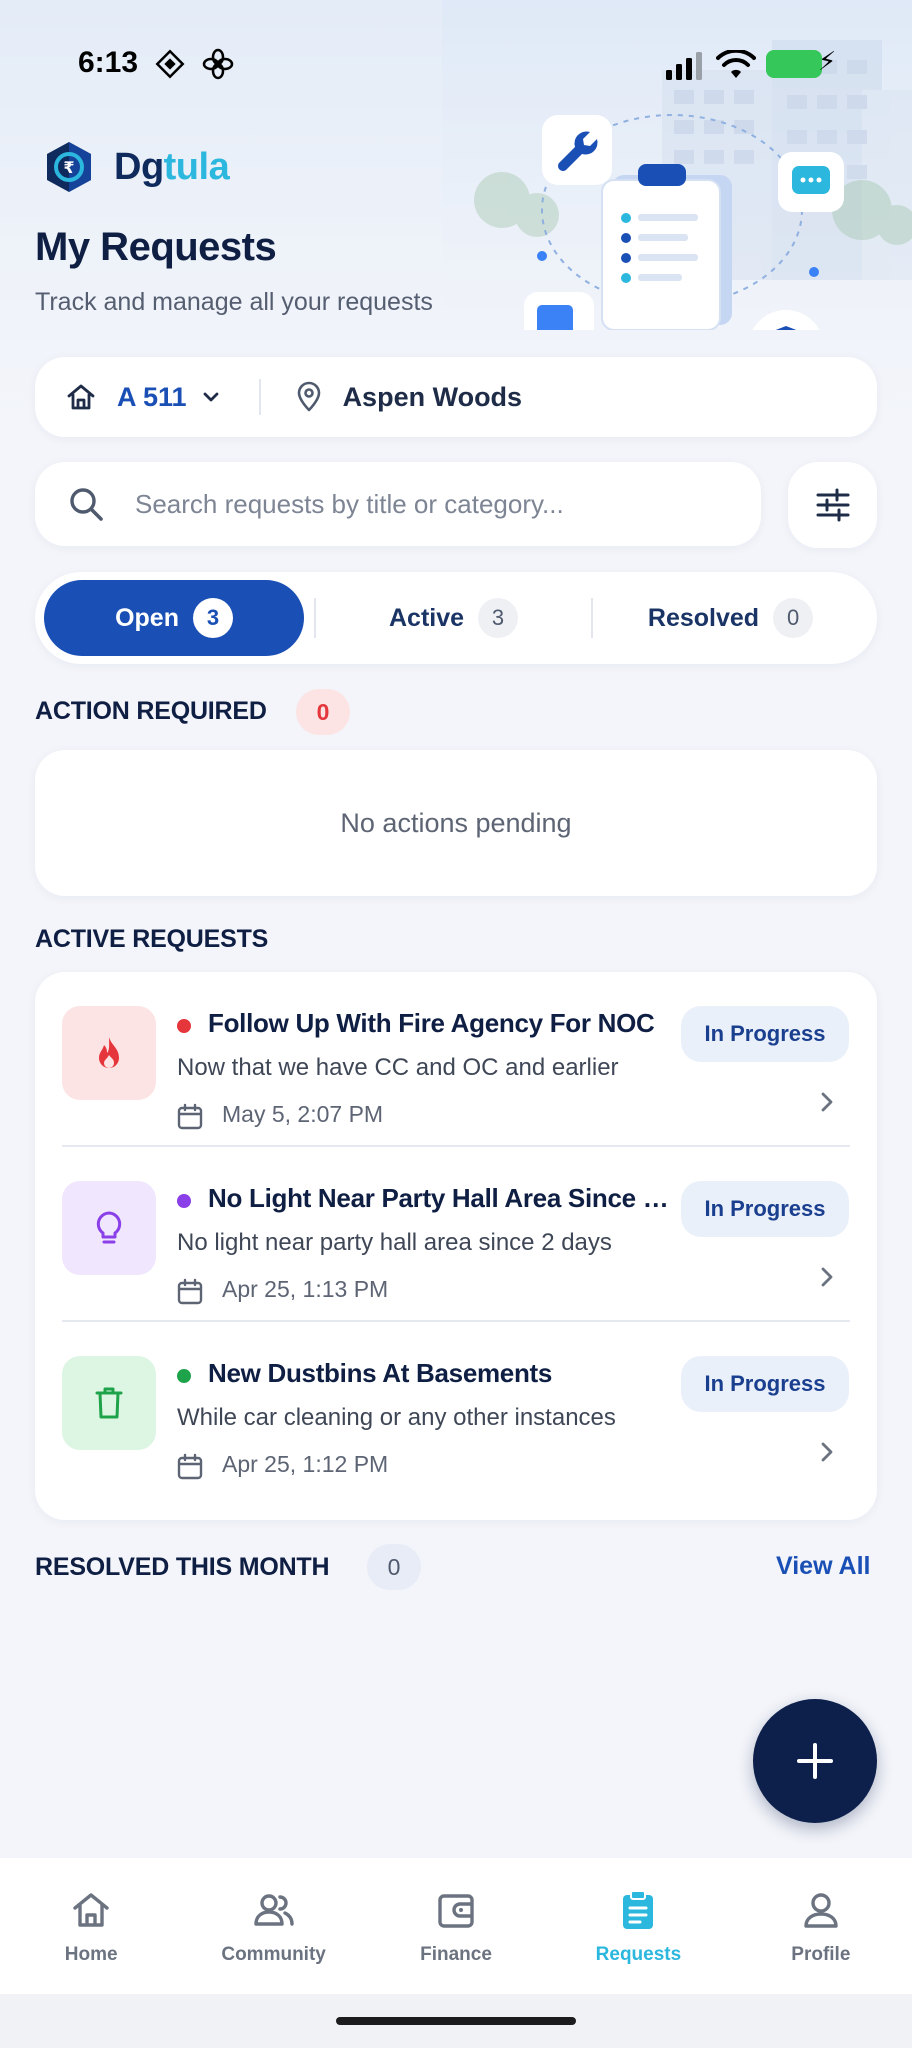  What do you see at coordinates (182, 1567) in the screenshot?
I see `resolved-this-month-title: RESOLVED THIS MONTH` at bounding box center [182, 1567].